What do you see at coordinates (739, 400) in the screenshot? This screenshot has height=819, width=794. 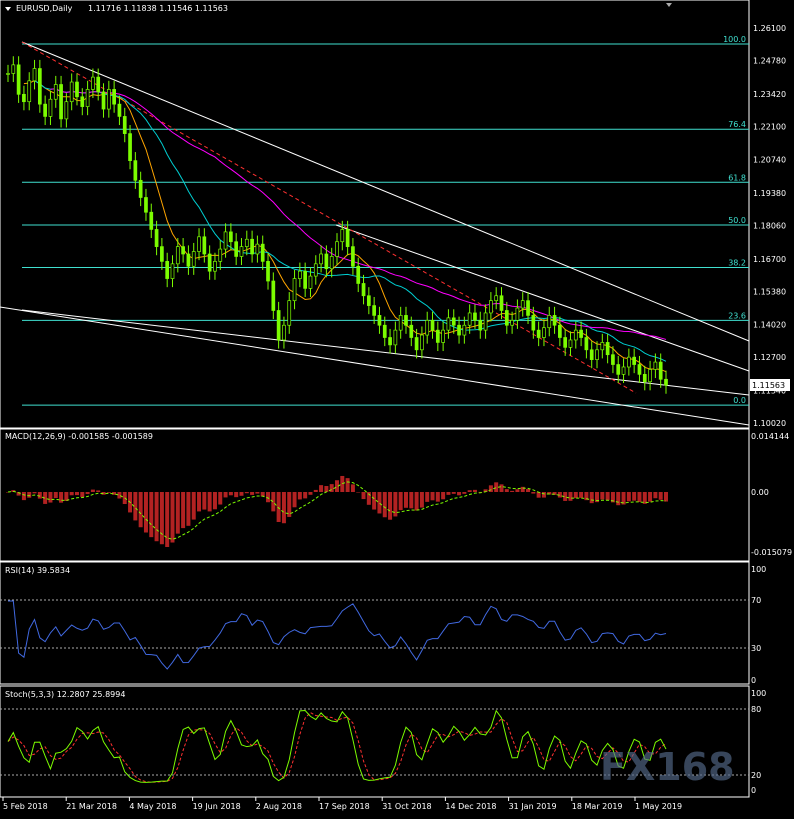 I see `fib-level-label: 0.0` at bounding box center [739, 400].